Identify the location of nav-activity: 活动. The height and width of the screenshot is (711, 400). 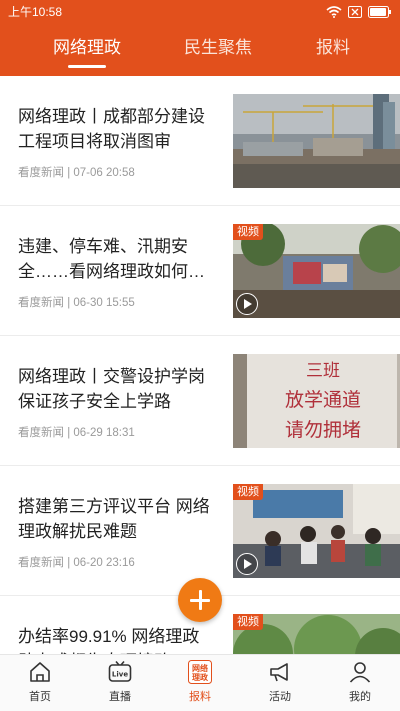
(280, 683).